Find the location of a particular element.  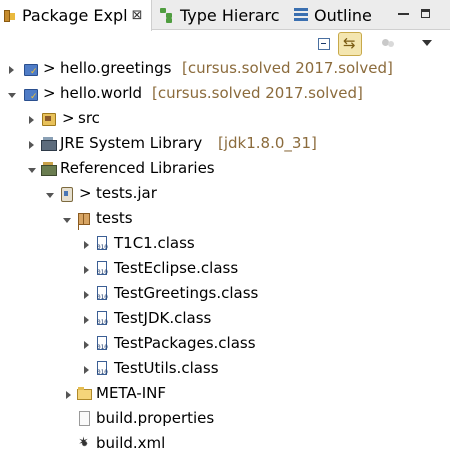

tree-item-class: TestJDK.class is located at coordinates (225, 319).